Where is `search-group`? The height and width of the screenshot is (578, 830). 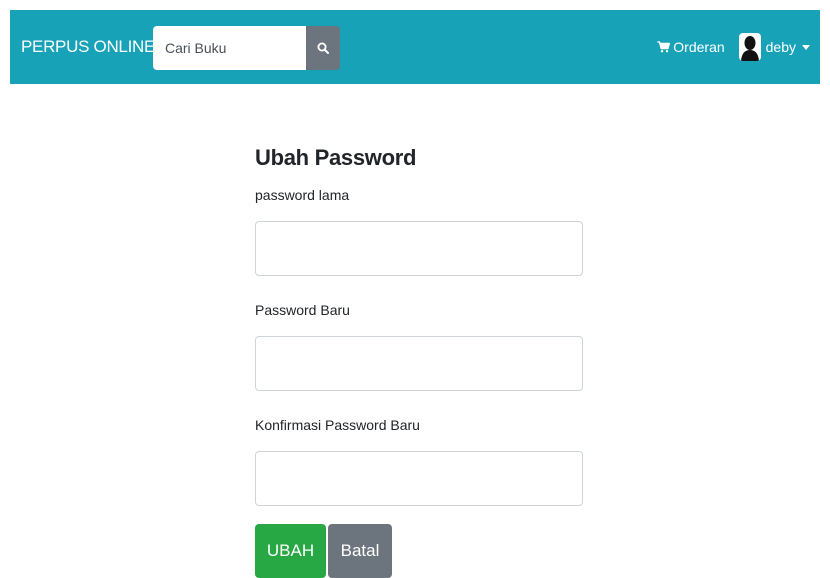 search-group is located at coordinates (246, 48).